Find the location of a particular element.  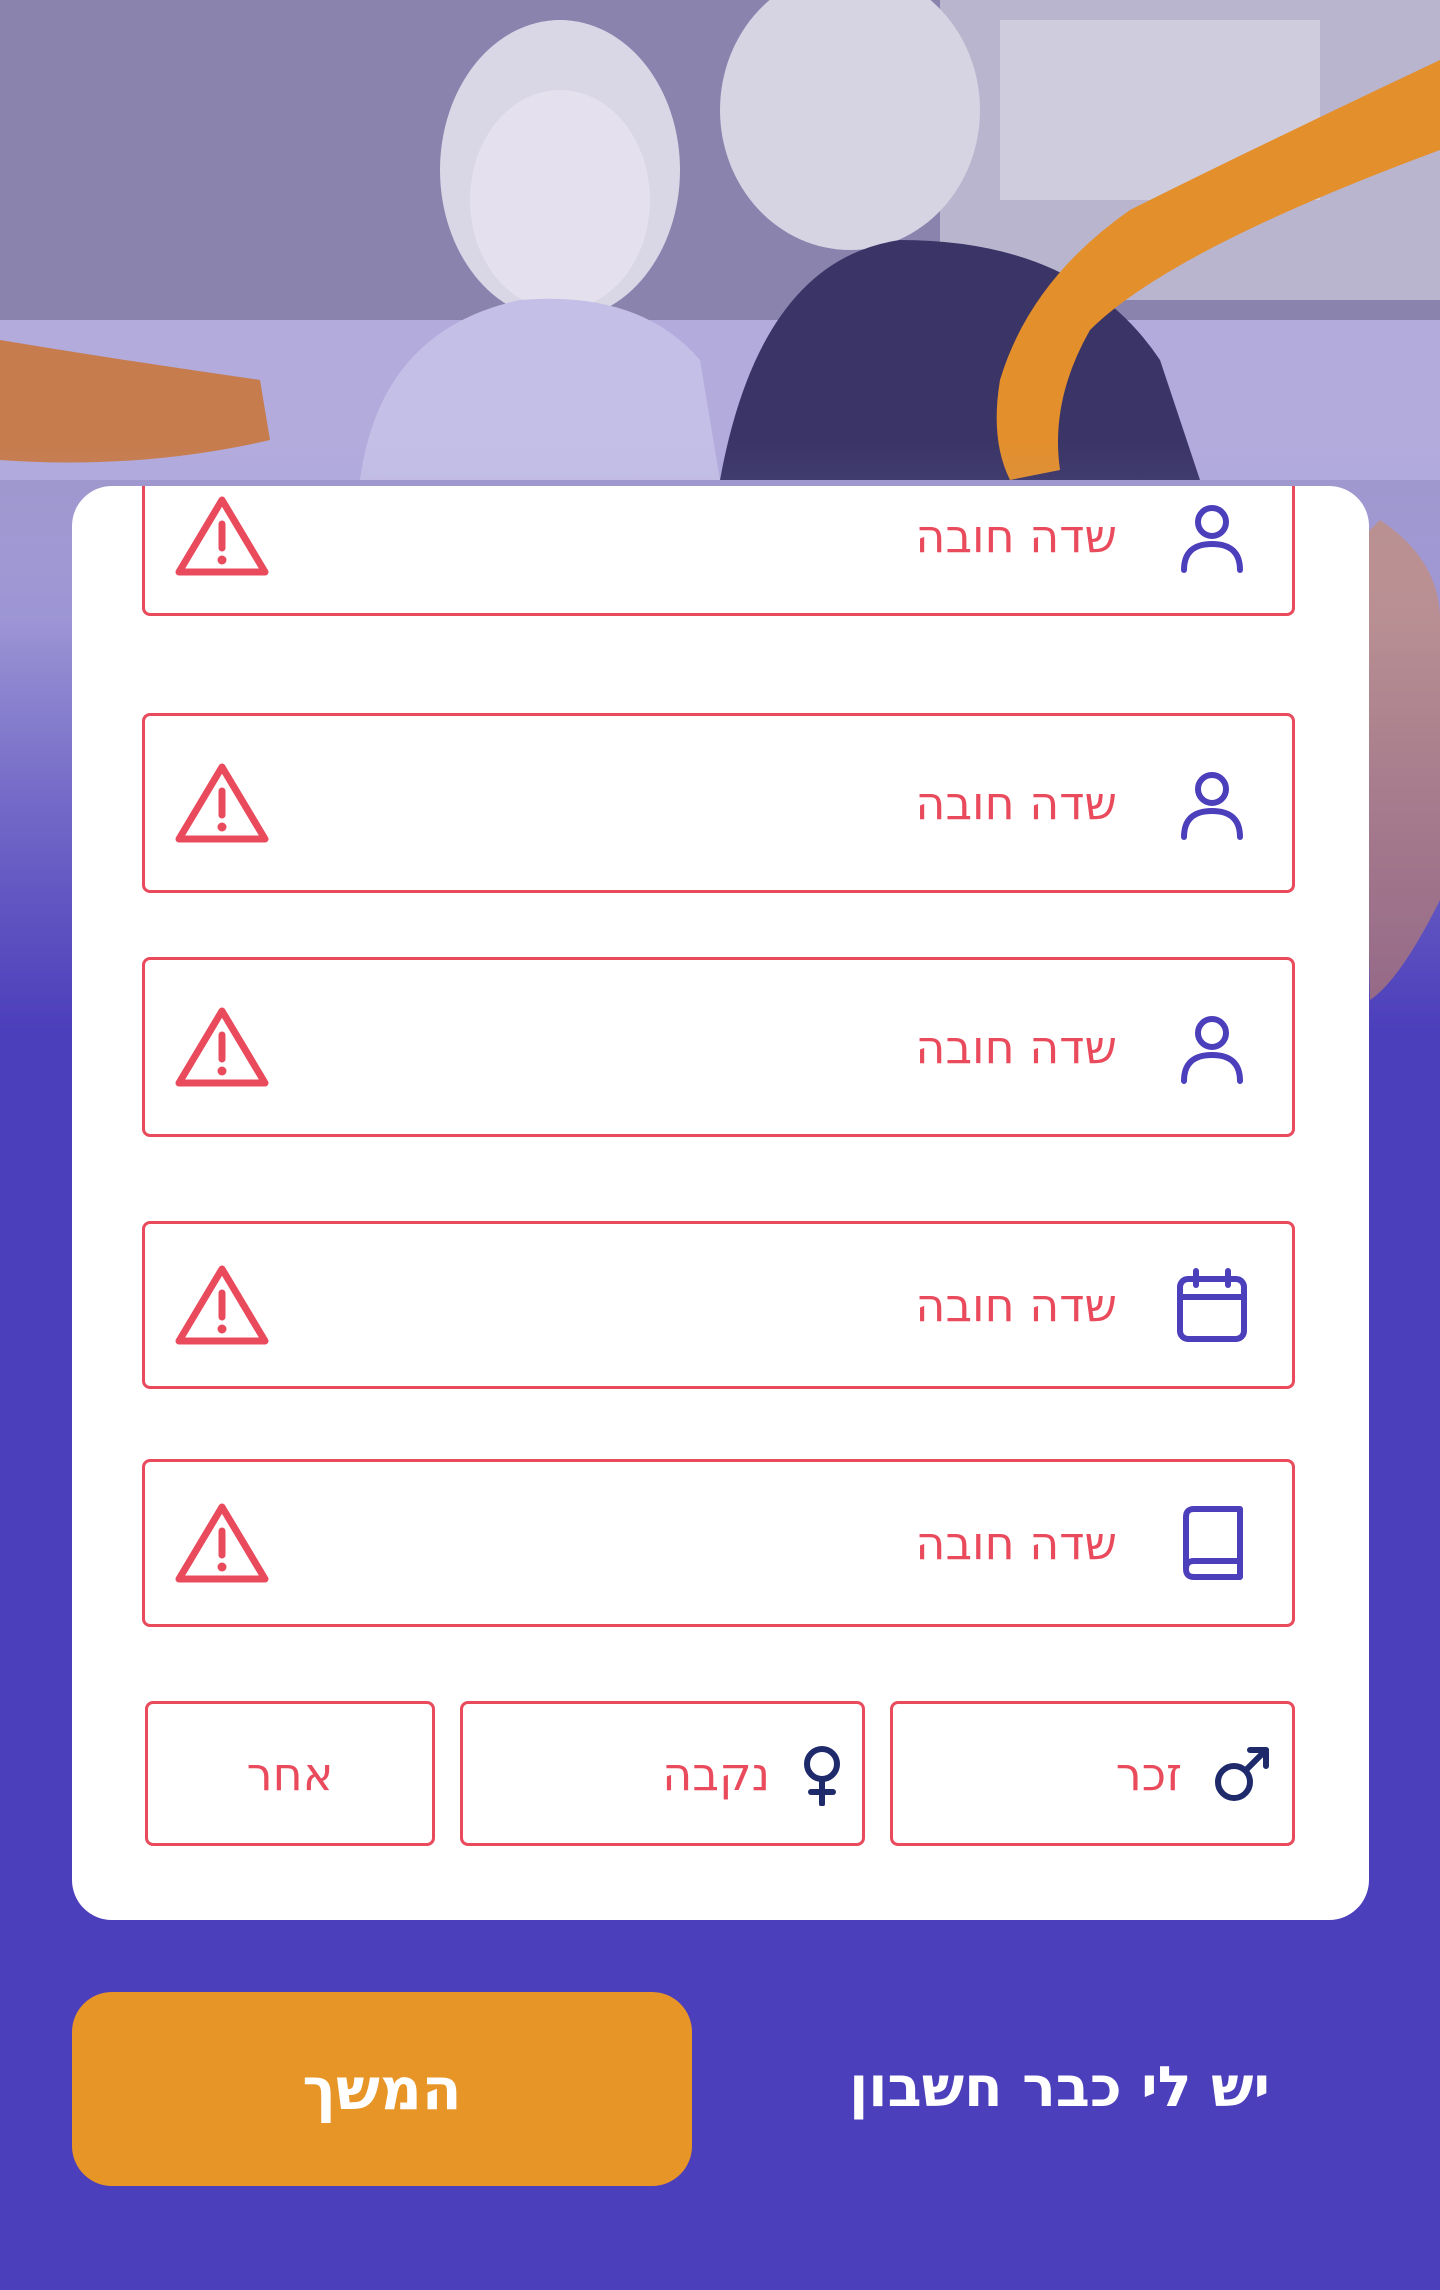

book-icon is located at coordinates (1213, 1543).